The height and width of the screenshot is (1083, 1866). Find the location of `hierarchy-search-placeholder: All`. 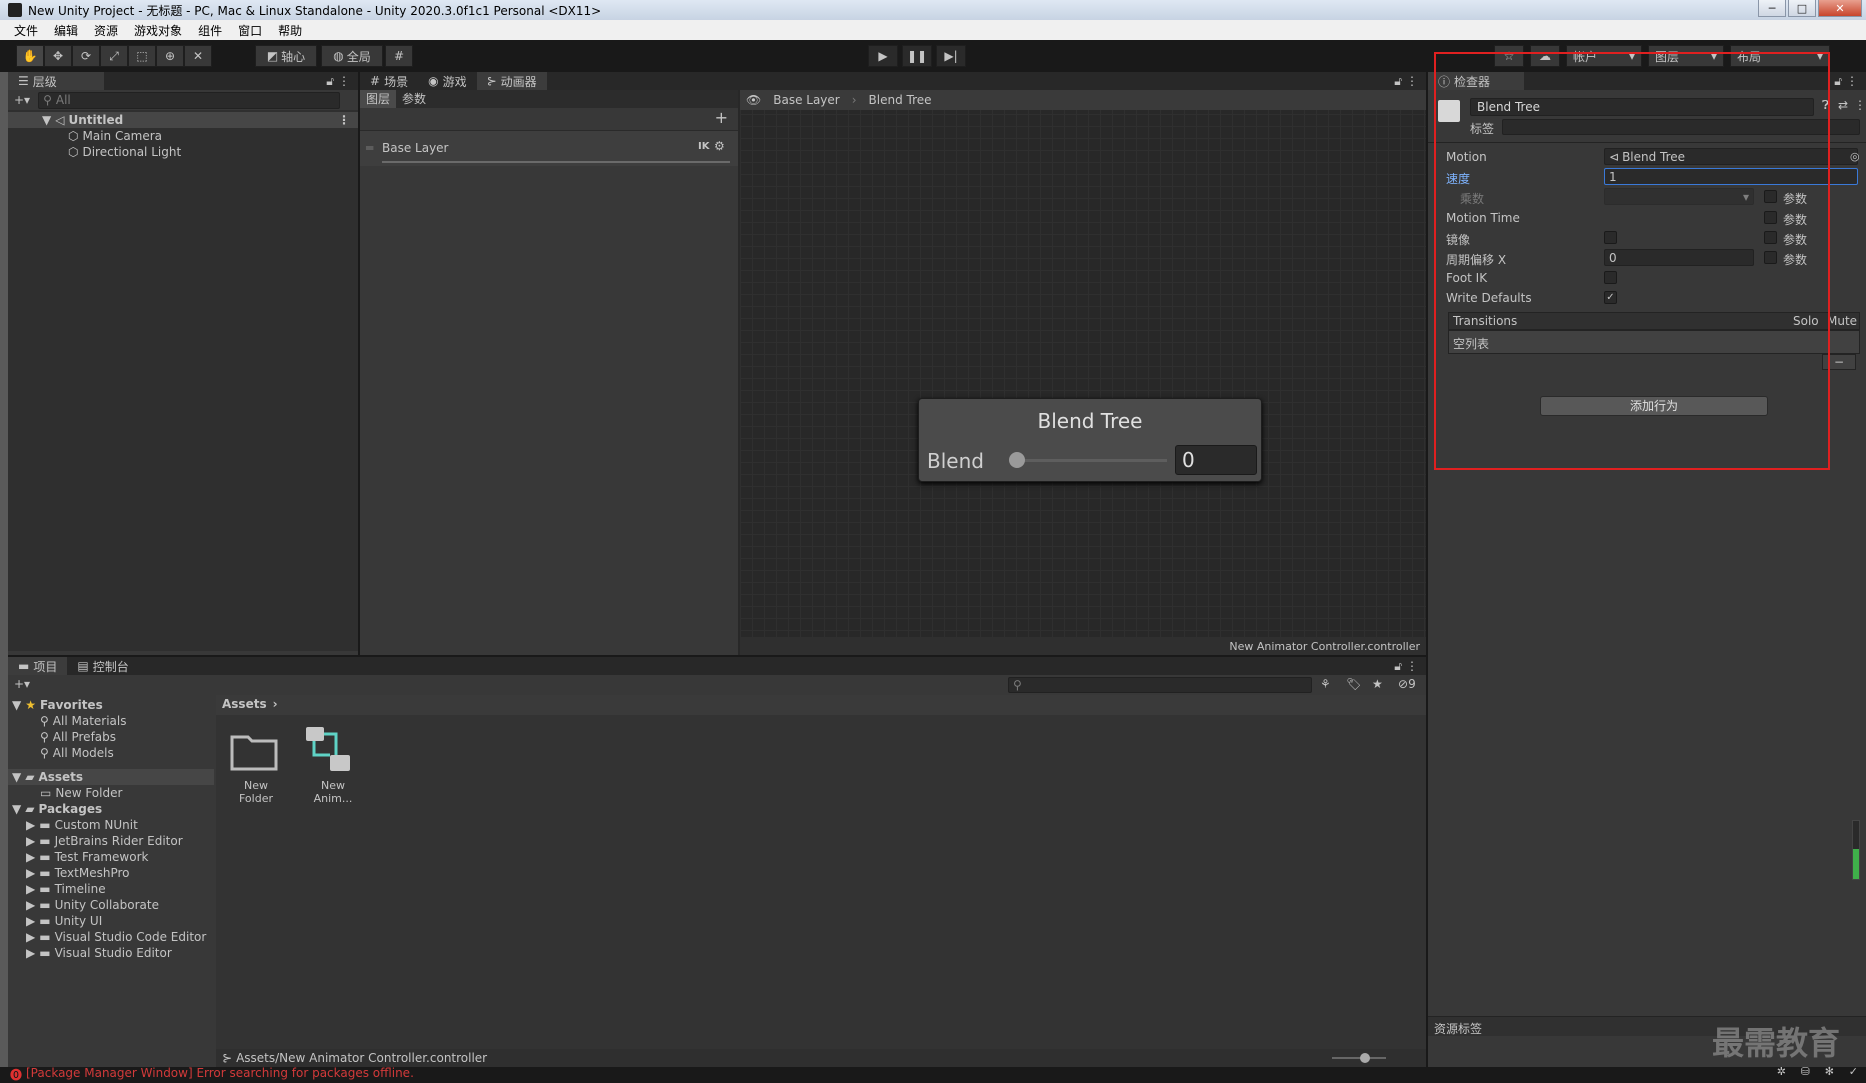

hierarchy-search-placeholder: All is located at coordinates (63, 100).